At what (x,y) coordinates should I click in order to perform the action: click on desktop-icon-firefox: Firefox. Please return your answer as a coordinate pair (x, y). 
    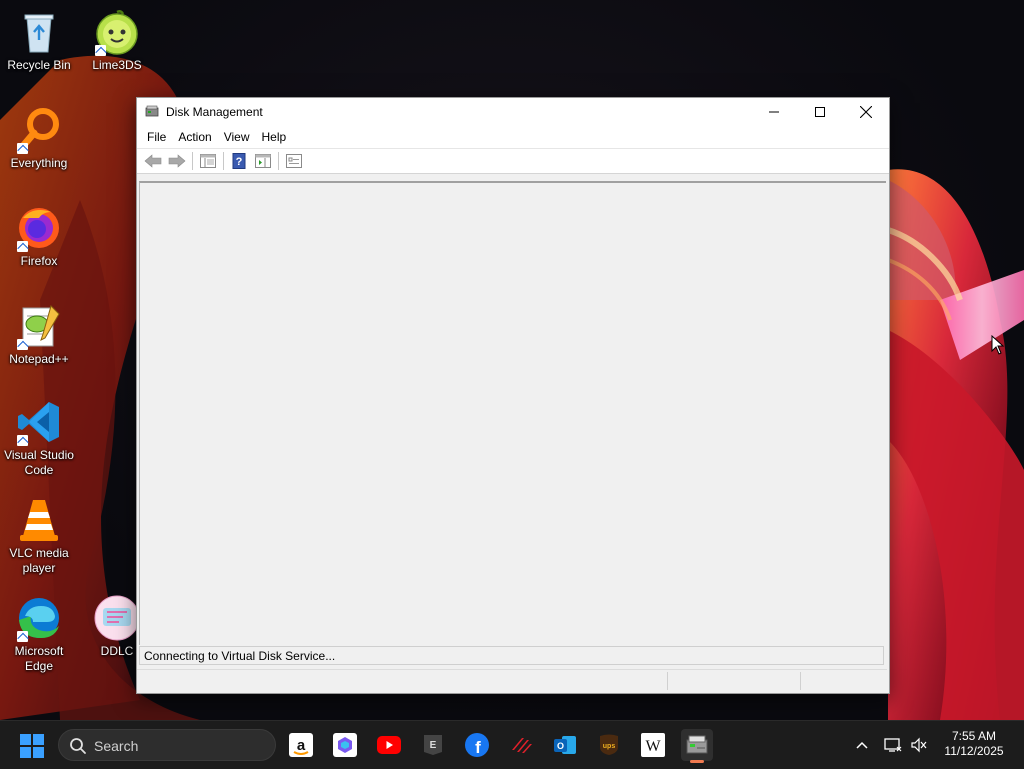
    Looking at the image, I should click on (39, 236).